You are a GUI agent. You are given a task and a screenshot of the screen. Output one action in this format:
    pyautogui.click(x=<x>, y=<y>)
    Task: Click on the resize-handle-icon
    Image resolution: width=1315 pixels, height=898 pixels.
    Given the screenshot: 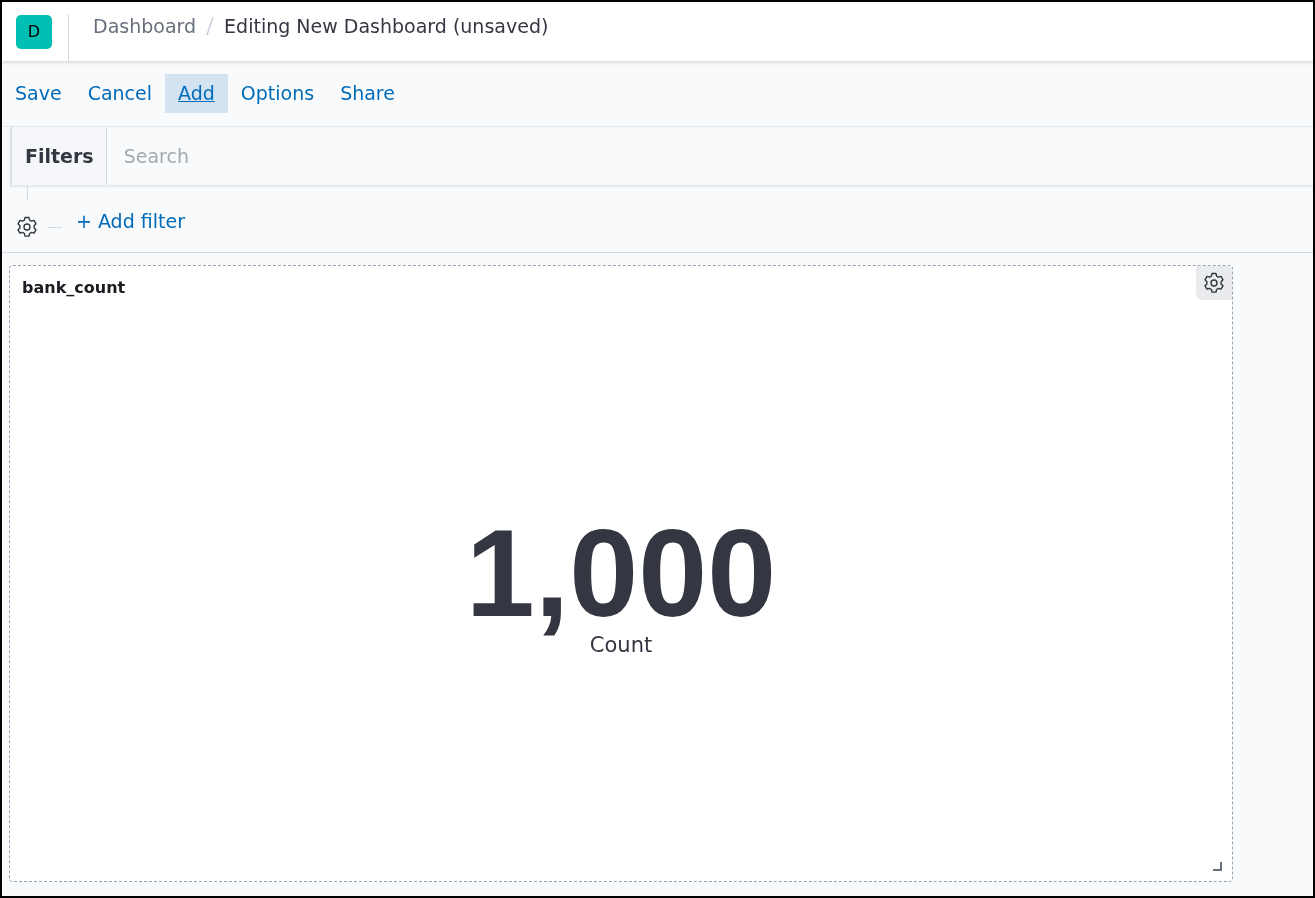 What is the action you would take?
    pyautogui.click(x=1217, y=866)
    